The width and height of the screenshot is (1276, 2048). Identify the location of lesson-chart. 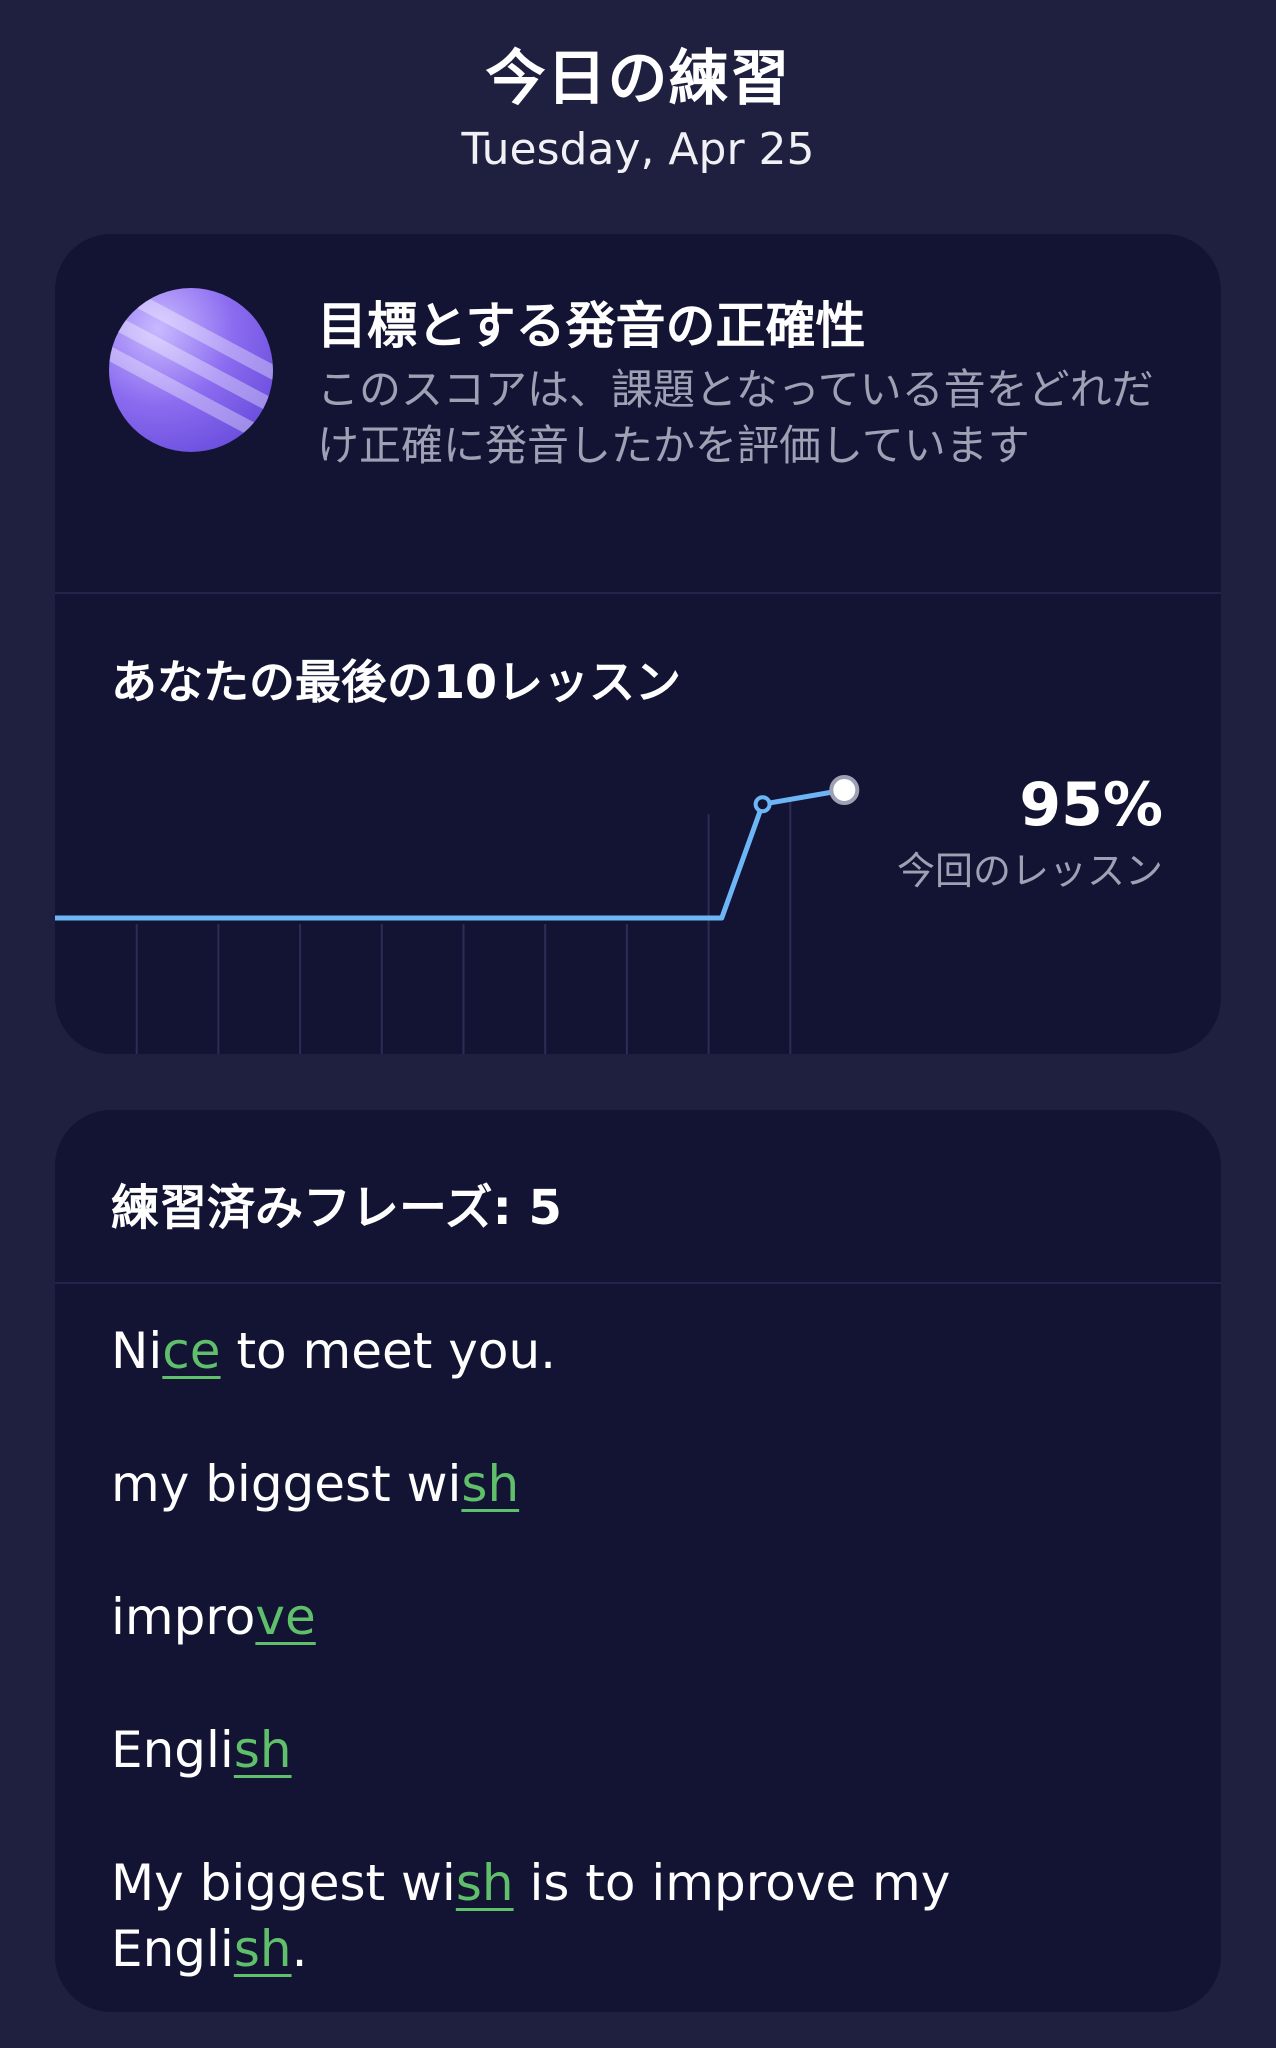
(457, 914).